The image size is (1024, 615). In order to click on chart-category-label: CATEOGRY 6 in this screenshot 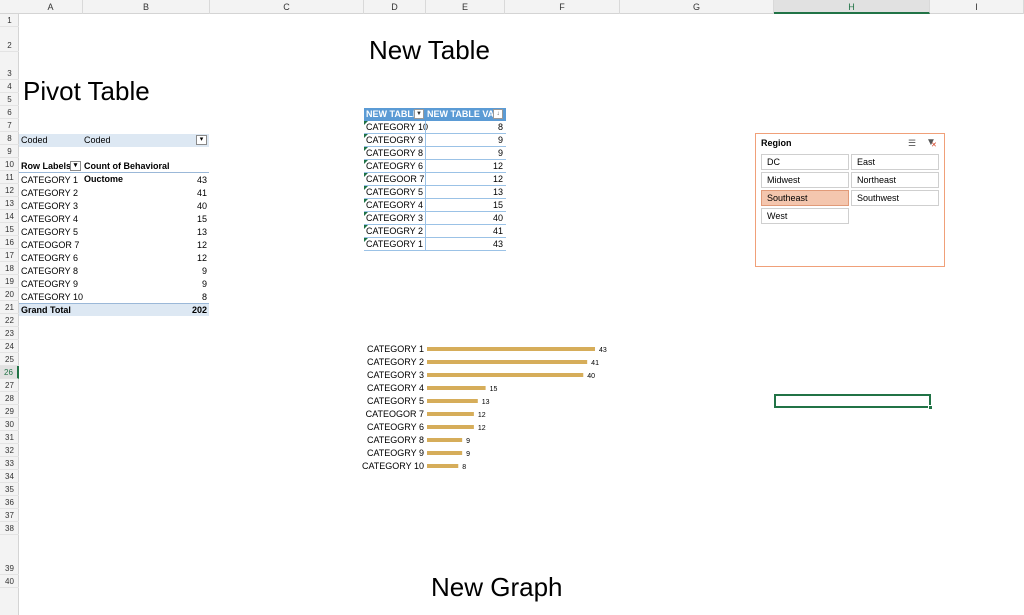, I will do `click(395, 427)`.